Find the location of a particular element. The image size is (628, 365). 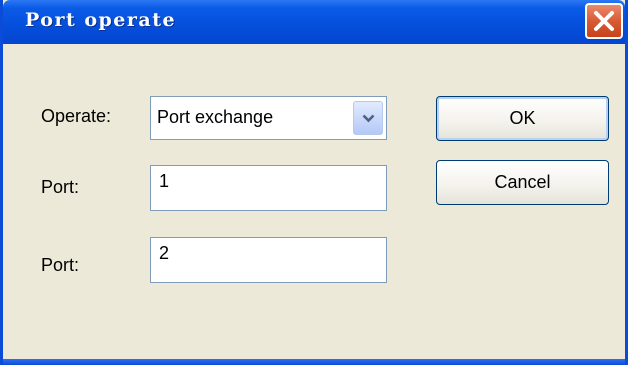

dropdown-button is located at coordinates (368, 118).